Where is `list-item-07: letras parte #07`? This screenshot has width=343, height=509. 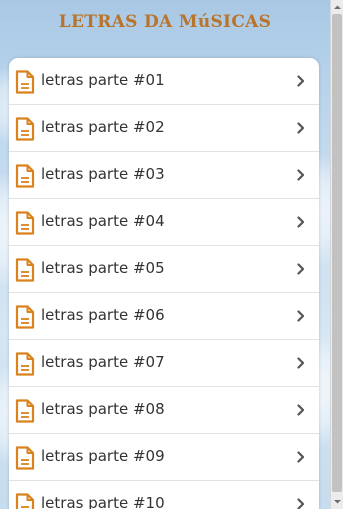 list-item-07: letras parte #07 is located at coordinates (164, 363).